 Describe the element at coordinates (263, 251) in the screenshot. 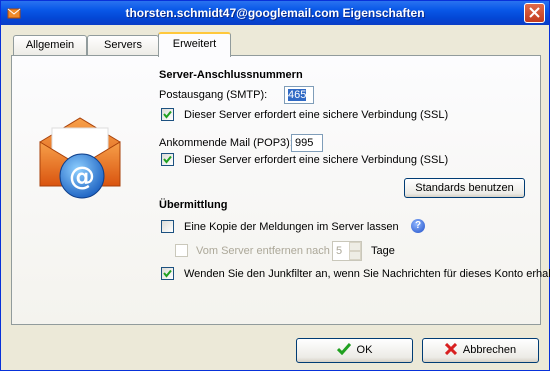

I see `remove-after-label: Vom Server entfernen nach` at that location.